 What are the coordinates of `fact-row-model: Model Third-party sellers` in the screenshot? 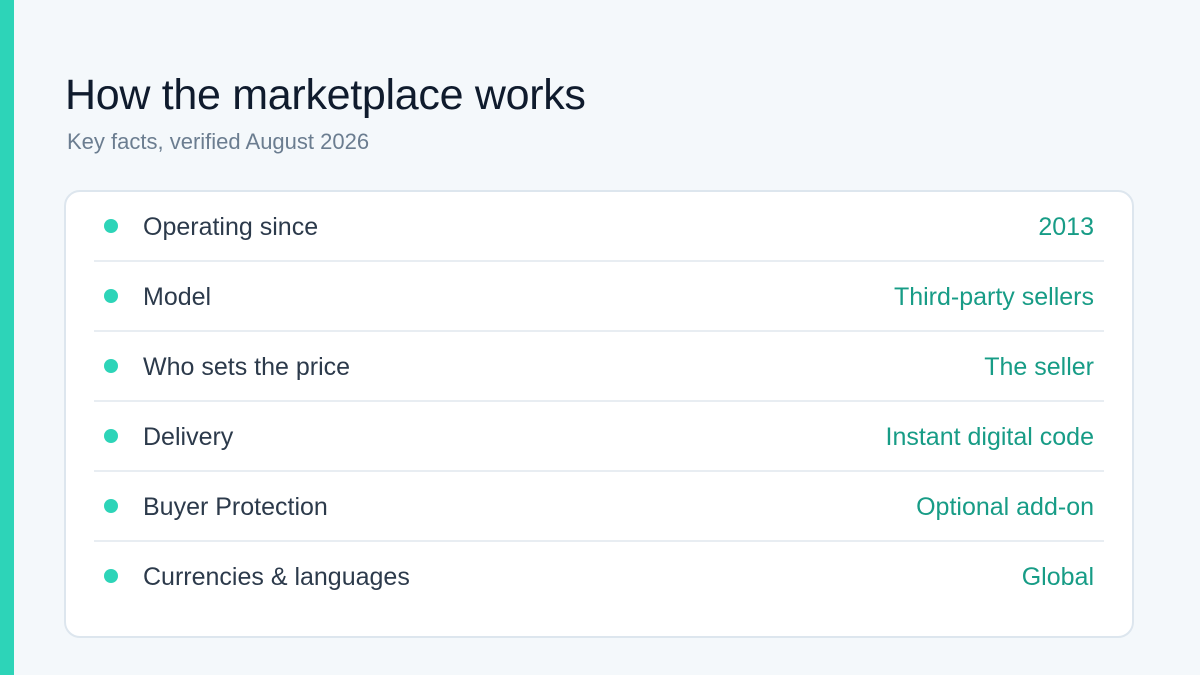 It's located at (599, 297).